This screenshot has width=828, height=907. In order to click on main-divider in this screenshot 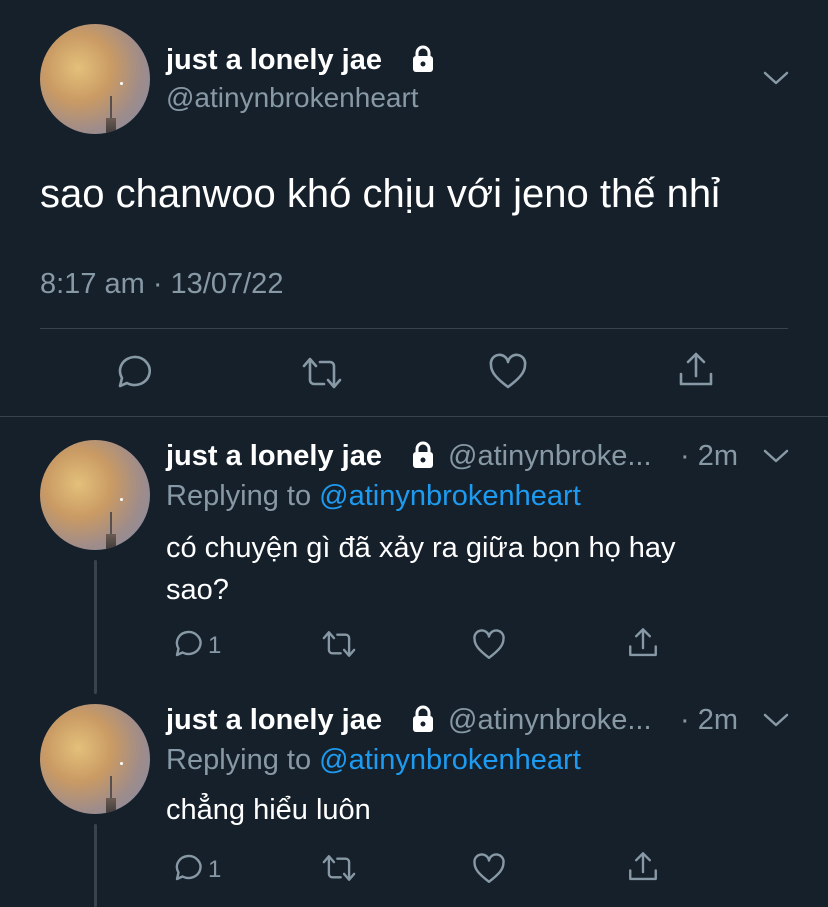, I will do `click(414, 328)`.